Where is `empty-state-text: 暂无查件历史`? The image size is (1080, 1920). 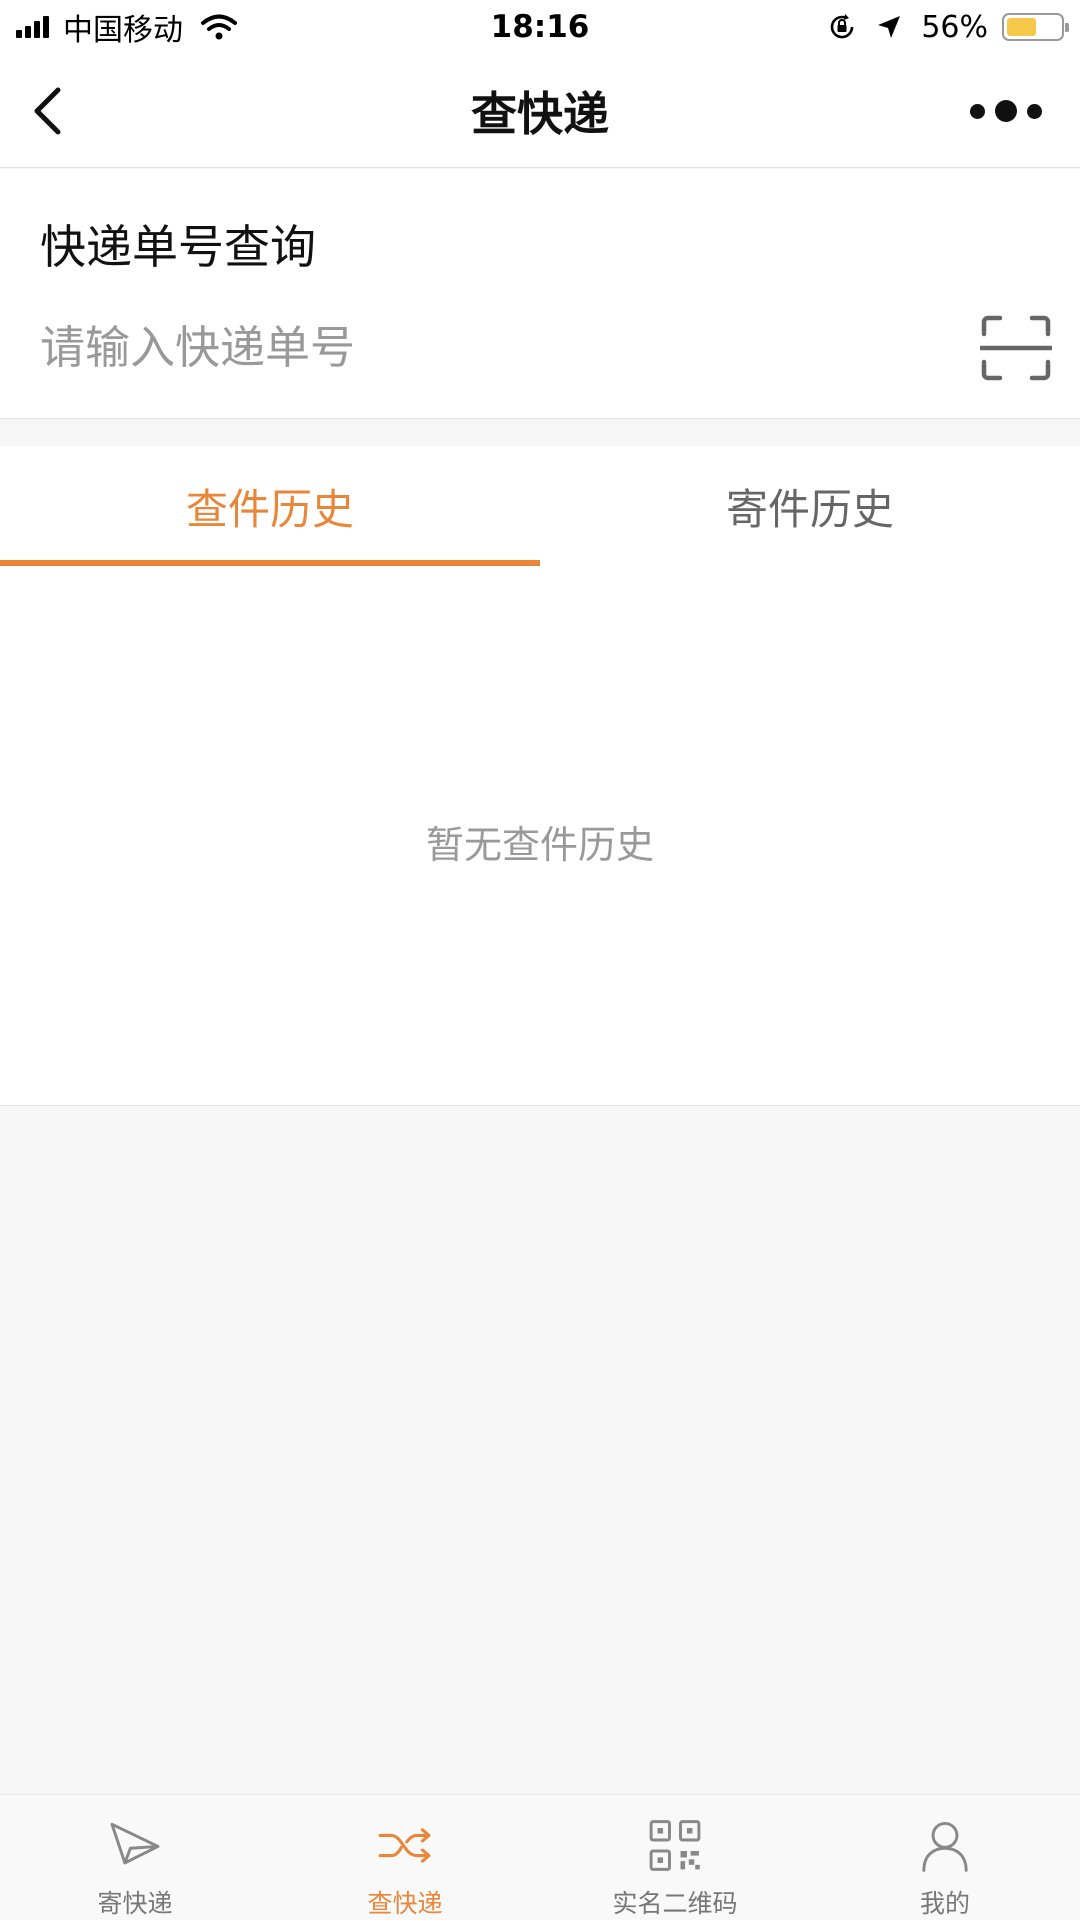 empty-state-text: 暂无查件历史 is located at coordinates (539, 845).